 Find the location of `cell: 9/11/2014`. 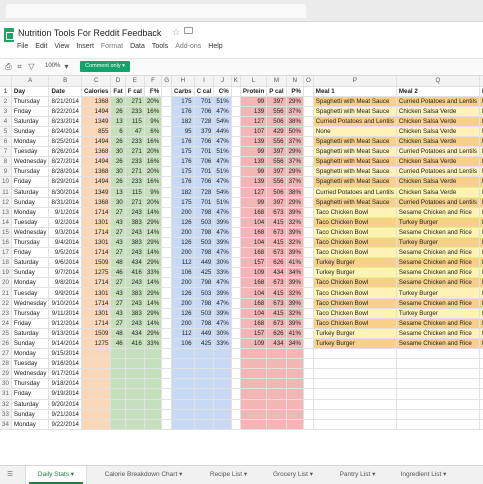

cell: 9/11/2014 is located at coordinates (65, 313).